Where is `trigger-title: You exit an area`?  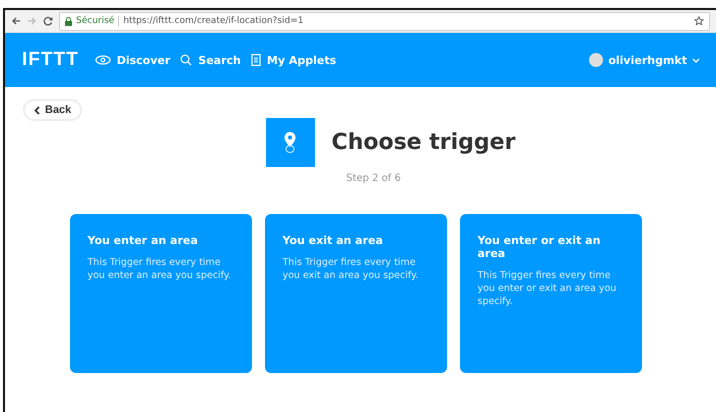 trigger-title: You exit an area is located at coordinates (333, 240).